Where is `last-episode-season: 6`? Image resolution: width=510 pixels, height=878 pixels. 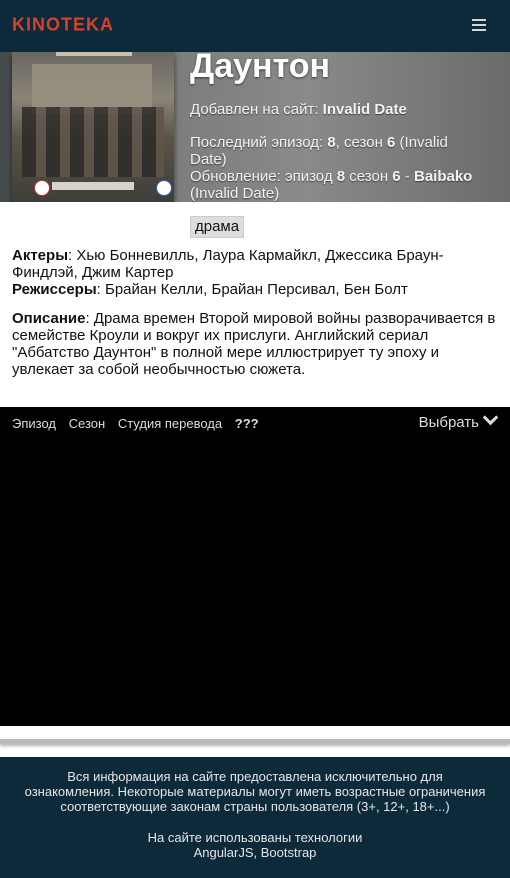 last-episode-season: 6 is located at coordinates (391, 142).